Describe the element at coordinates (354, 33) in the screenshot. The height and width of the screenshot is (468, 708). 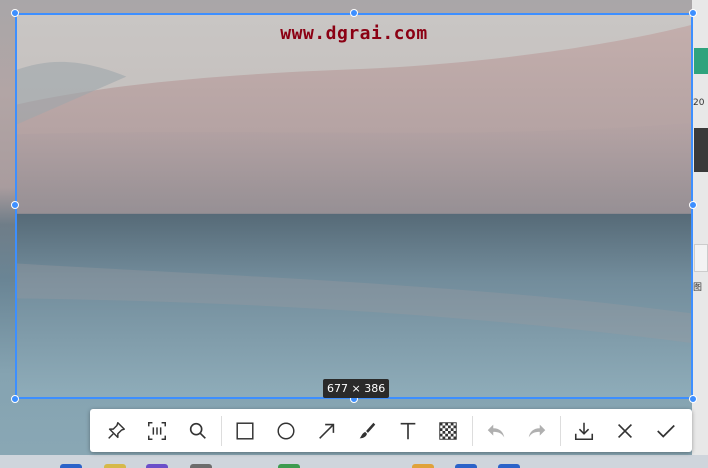
I see `watermark-text: www.dgrai.com` at that location.